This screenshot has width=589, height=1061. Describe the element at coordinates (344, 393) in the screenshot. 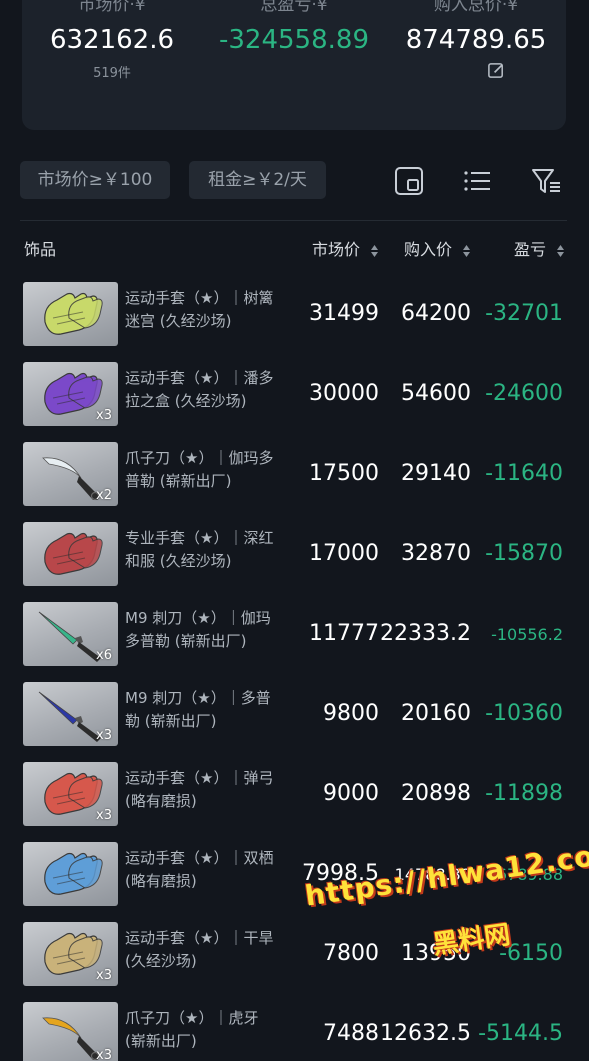

I see `item-market-price: 30000` at that location.